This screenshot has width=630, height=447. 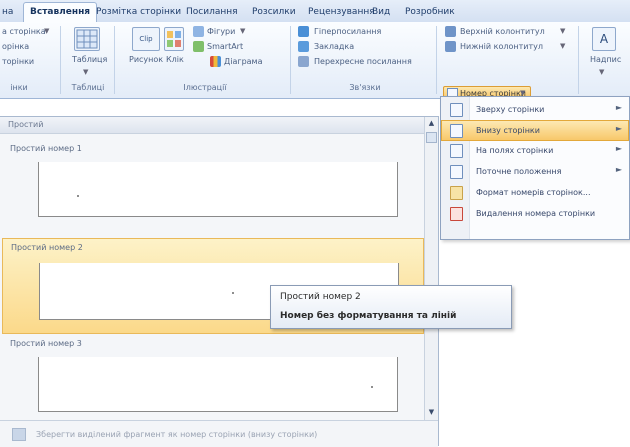 I want to click on shapes-button: Фігури, so click(x=221, y=31).